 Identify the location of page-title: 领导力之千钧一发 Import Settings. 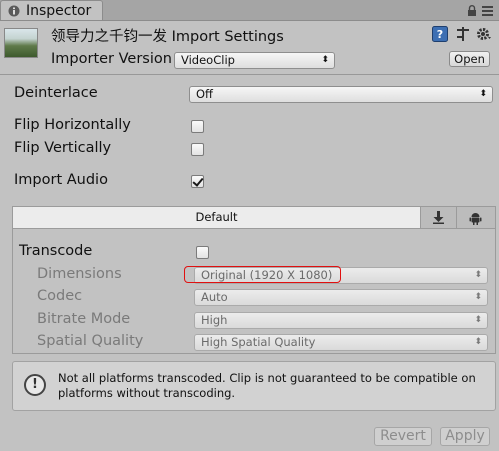
(167, 37).